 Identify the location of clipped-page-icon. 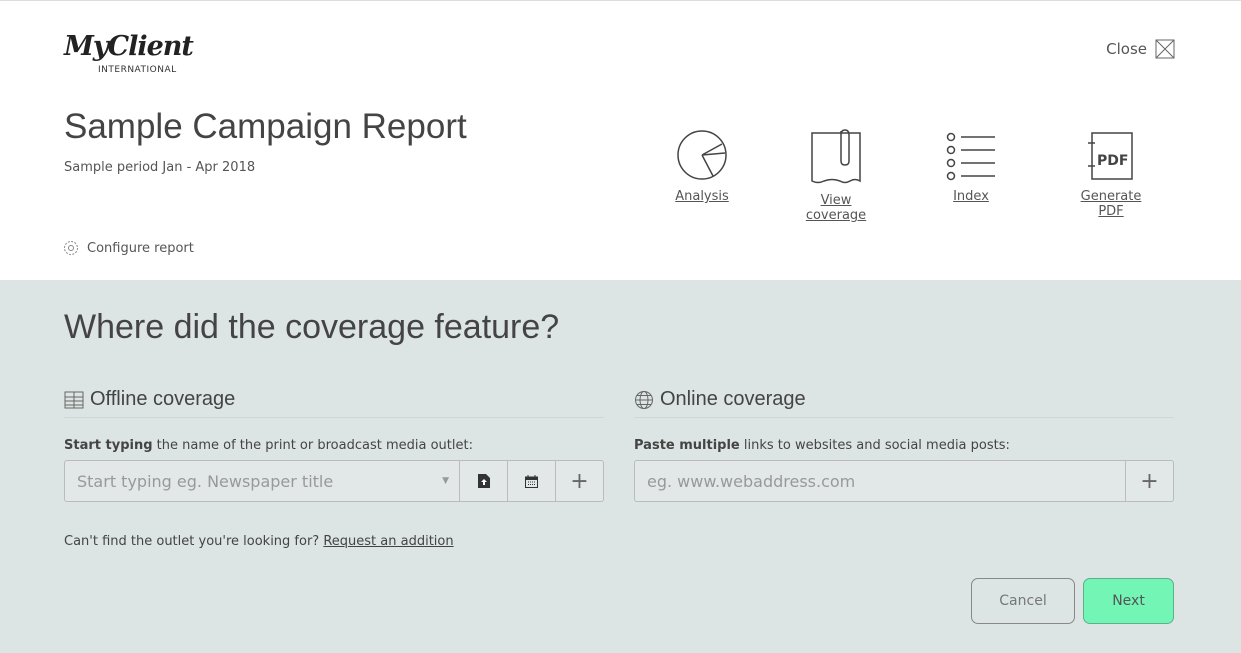
(836, 156).